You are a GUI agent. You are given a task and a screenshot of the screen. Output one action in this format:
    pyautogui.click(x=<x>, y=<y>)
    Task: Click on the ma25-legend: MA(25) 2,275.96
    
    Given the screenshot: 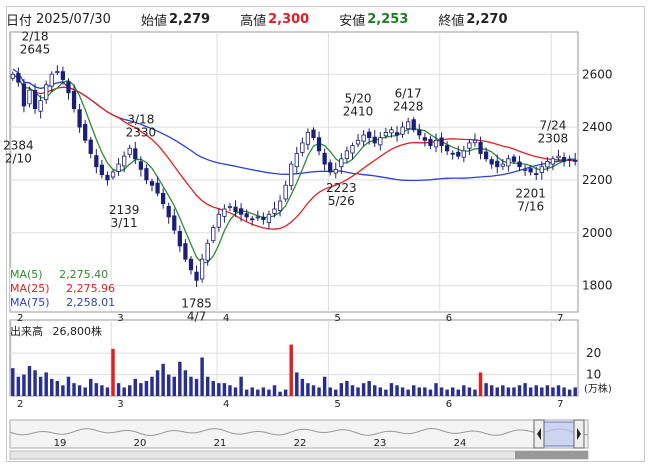 What is the action you would take?
    pyautogui.click(x=63, y=288)
    